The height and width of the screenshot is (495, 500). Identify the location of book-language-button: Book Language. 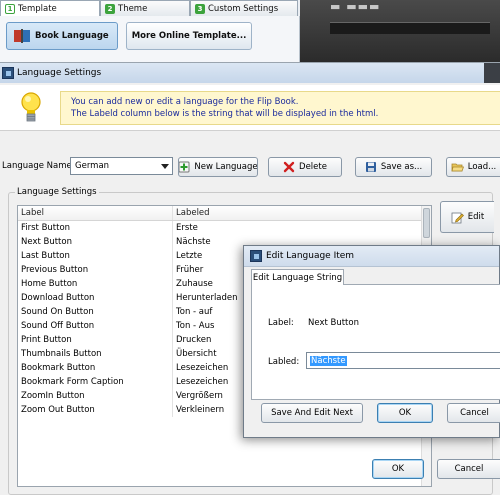
(62, 36).